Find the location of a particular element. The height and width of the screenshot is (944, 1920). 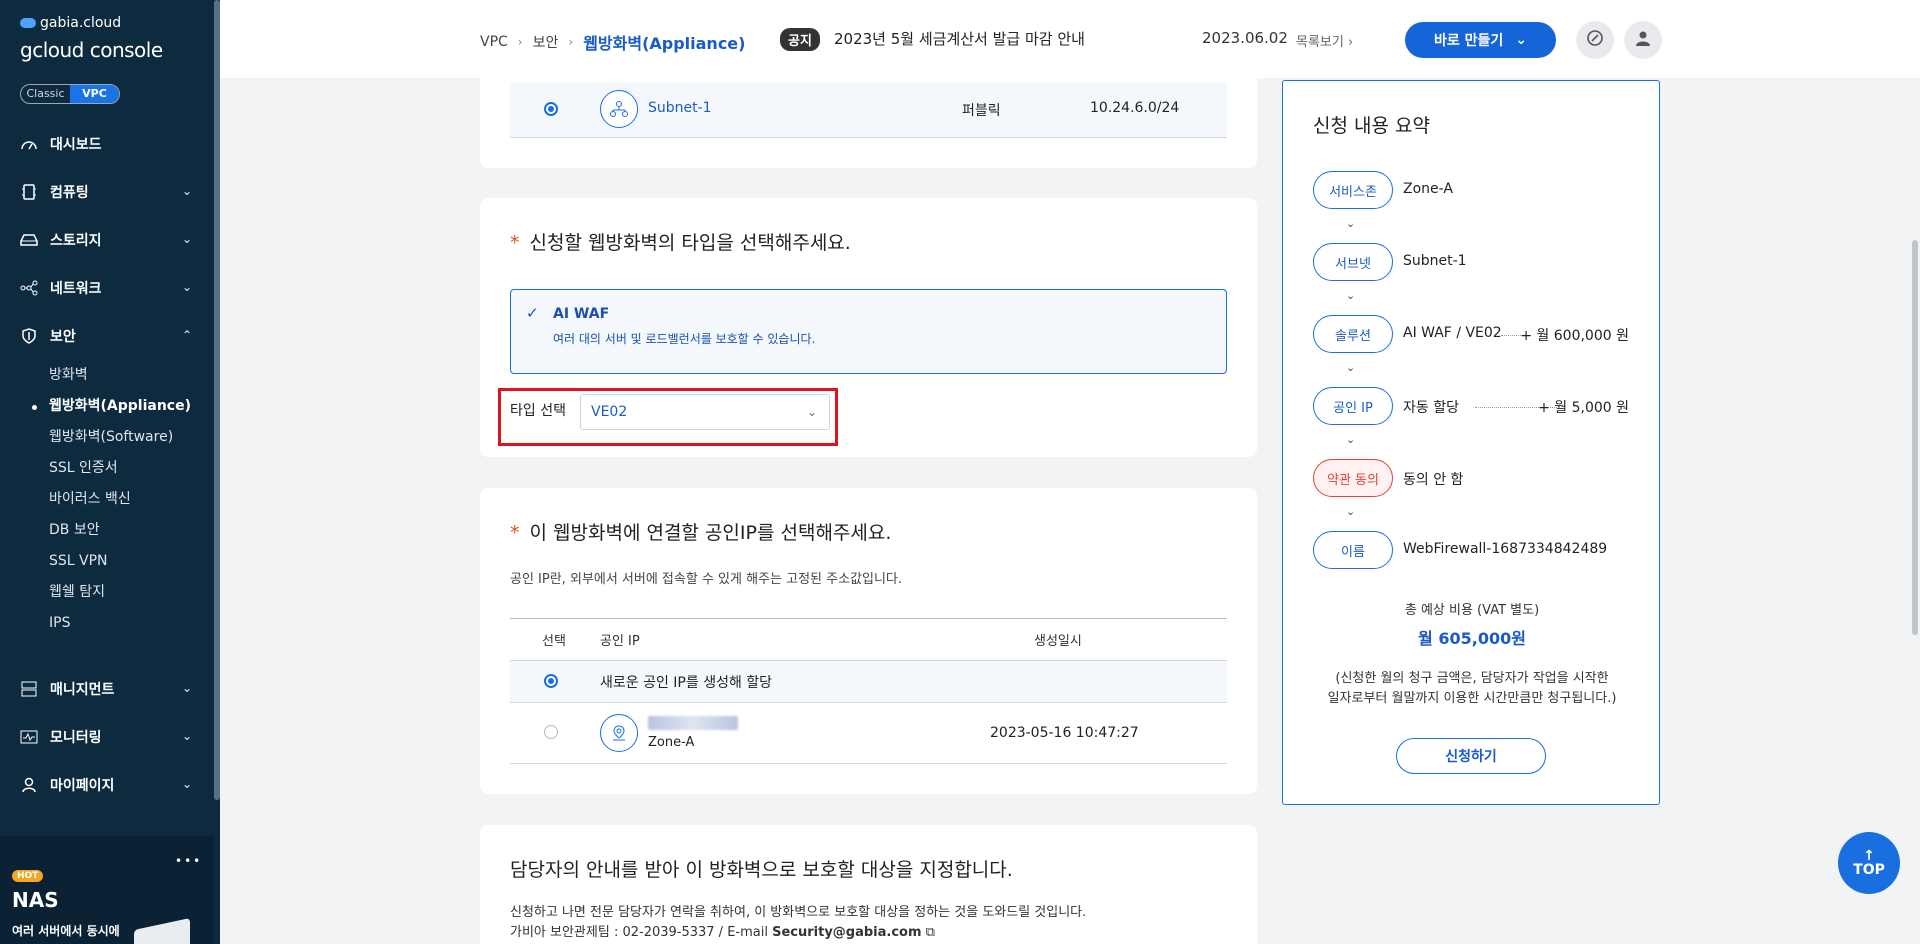

public-ip-title-text: 이 웹방화벽에 연결할 공인IP를 선택해주세요. is located at coordinates (710, 533).